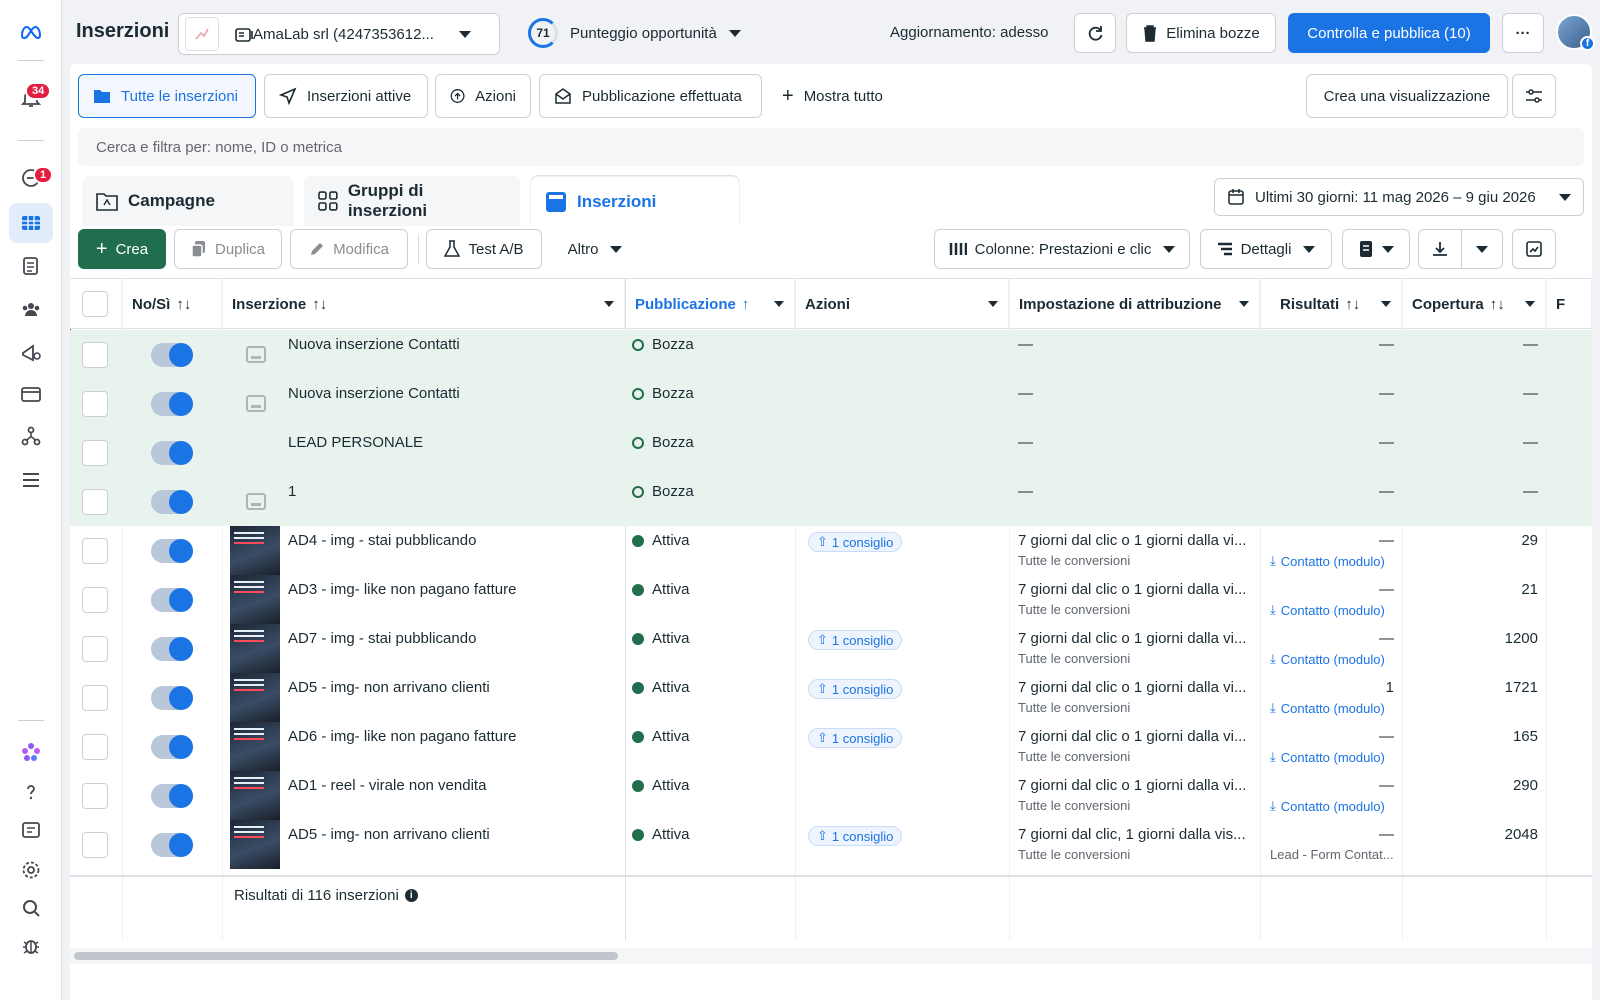 This screenshot has height=1000, width=1600. What do you see at coordinates (382, 638) in the screenshot?
I see `ad-name: AD7 - img - stai pubblicando` at bounding box center [382, 638].